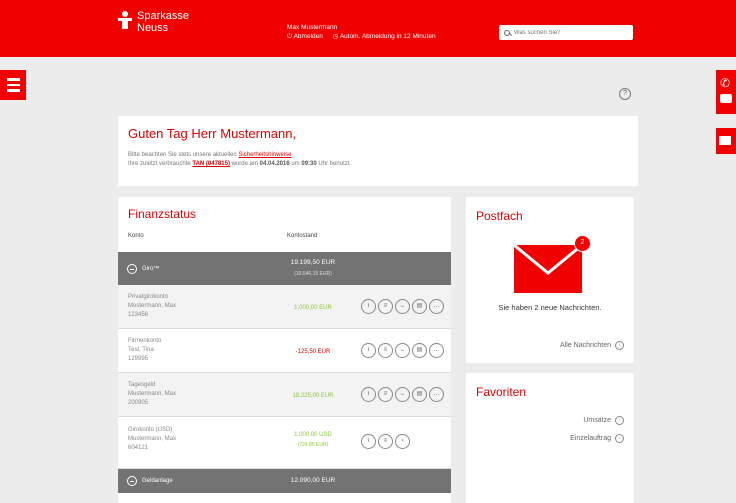 The height and width of the screenshot is (503, 736). I want to click on search-input, so click(569, 32).